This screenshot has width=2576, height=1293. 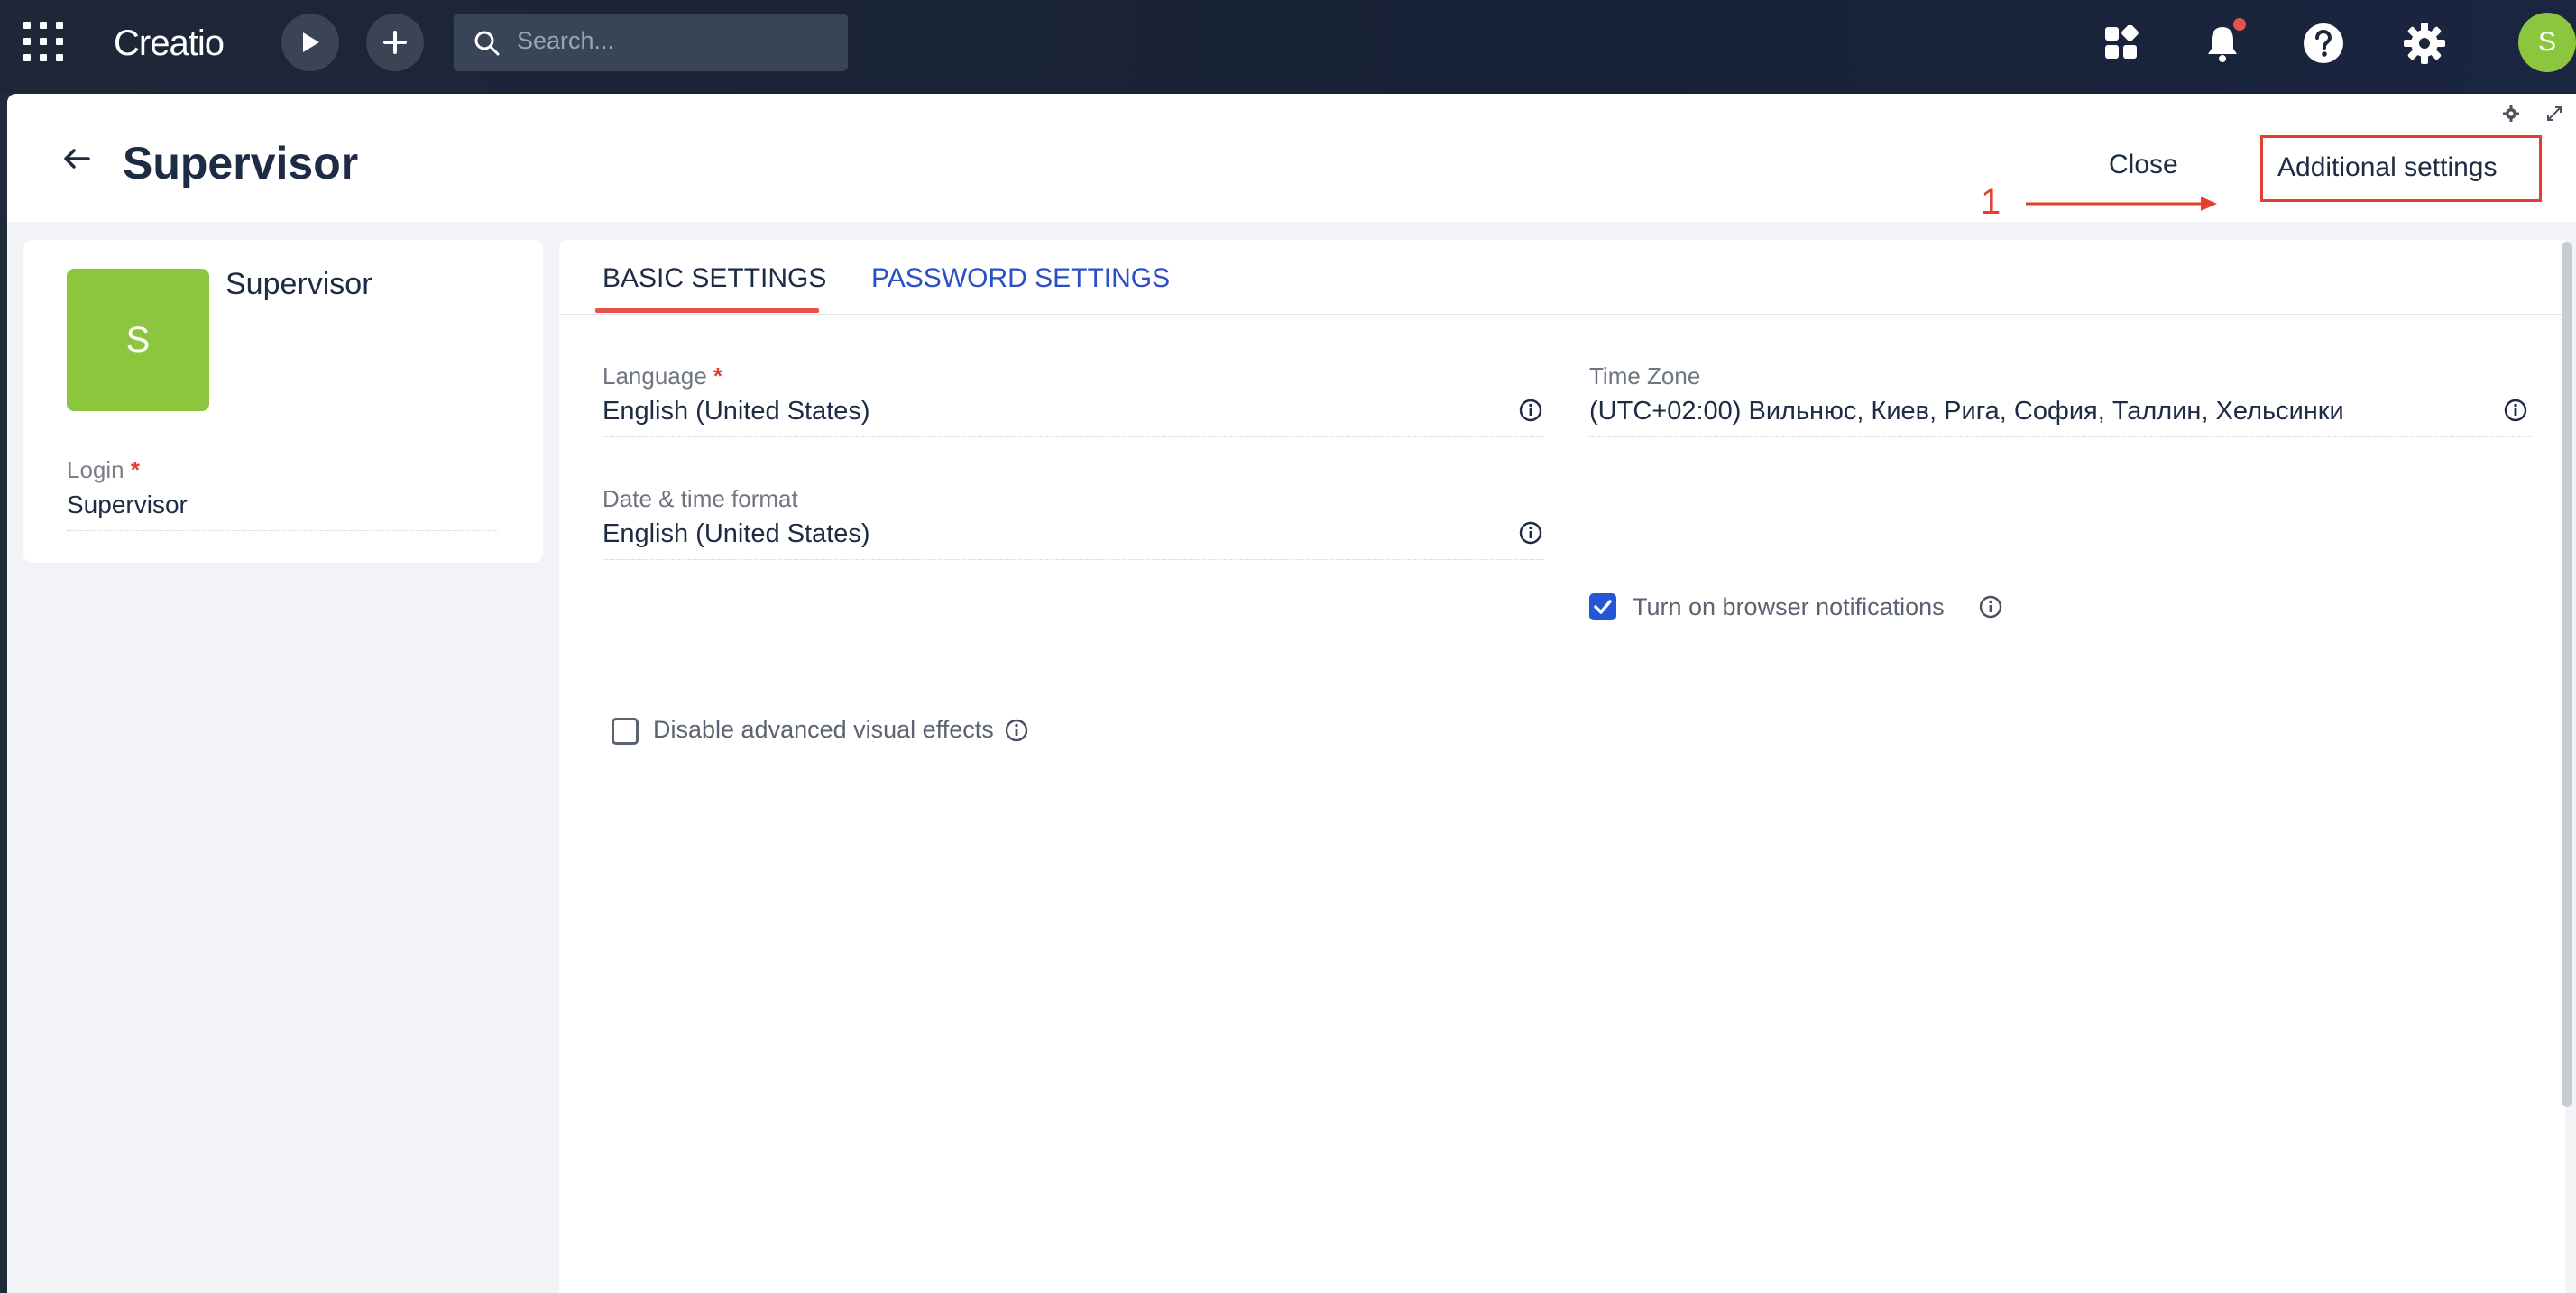 What do you see at coordinates (2121, 43) in the screenshot?
I see `apps-widget-icon` at bounding box center [2121, 43].